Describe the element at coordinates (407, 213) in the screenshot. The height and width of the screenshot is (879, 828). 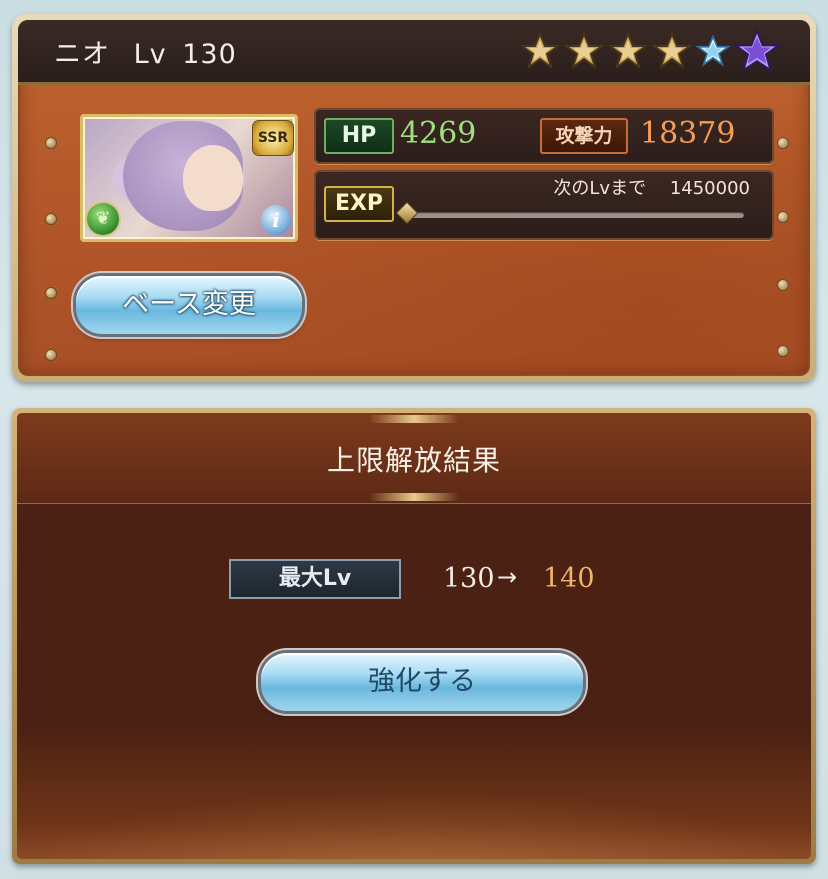
I see `exp-progress-marker` at that location.